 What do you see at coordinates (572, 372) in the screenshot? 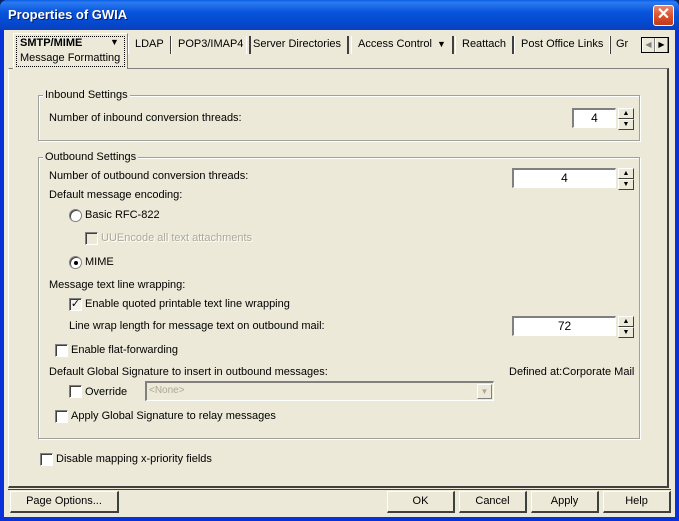
I see `defined-at-label: Defined at:Corporate Mail` at bounding box center [572, 372].